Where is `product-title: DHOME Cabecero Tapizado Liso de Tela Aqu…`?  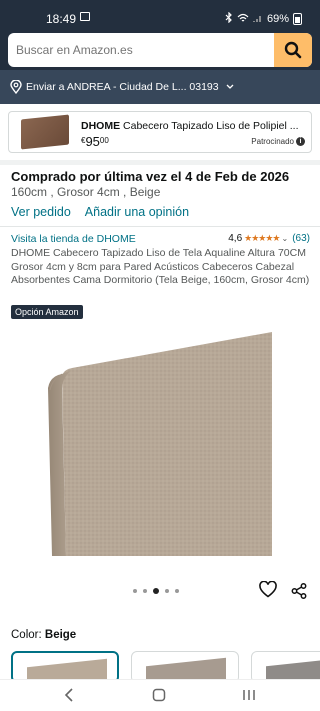
product-title: DHOME Cabecero Tapizado Liso de Tela Aqu… is located at coordinates (160, 266).